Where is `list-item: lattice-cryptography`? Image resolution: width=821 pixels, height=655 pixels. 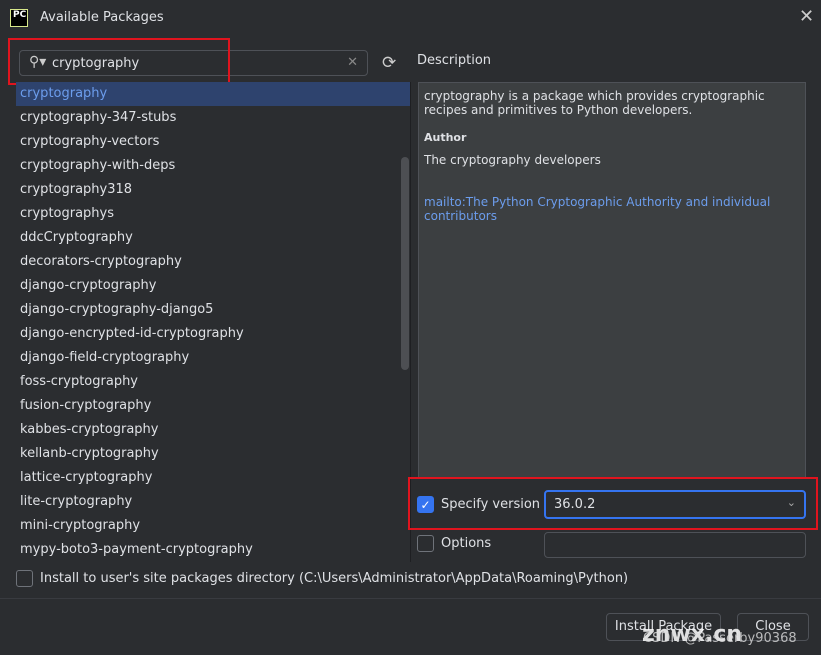 list-item: lattice-cryptography is located at coordinates (213, 478).